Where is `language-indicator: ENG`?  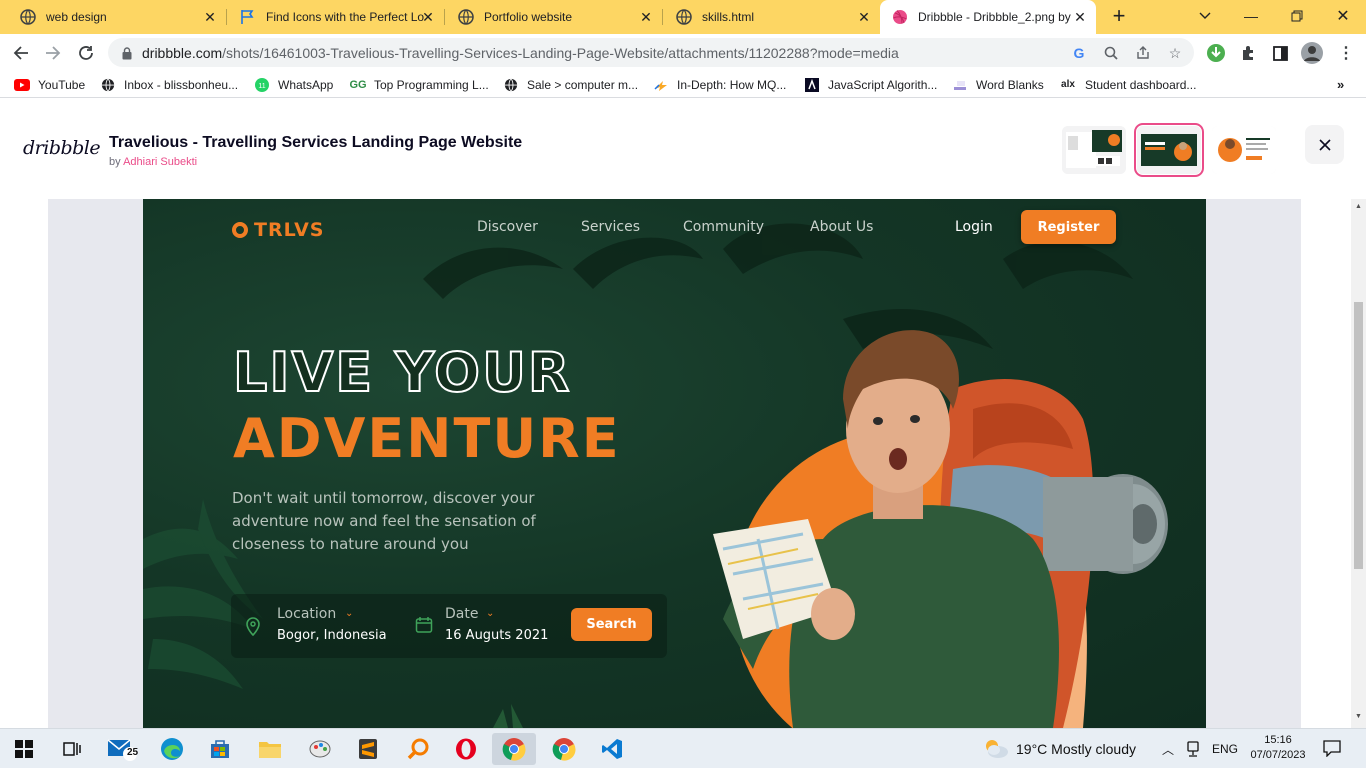
language-indicator: ENG is located at coordinates (1225, 749).